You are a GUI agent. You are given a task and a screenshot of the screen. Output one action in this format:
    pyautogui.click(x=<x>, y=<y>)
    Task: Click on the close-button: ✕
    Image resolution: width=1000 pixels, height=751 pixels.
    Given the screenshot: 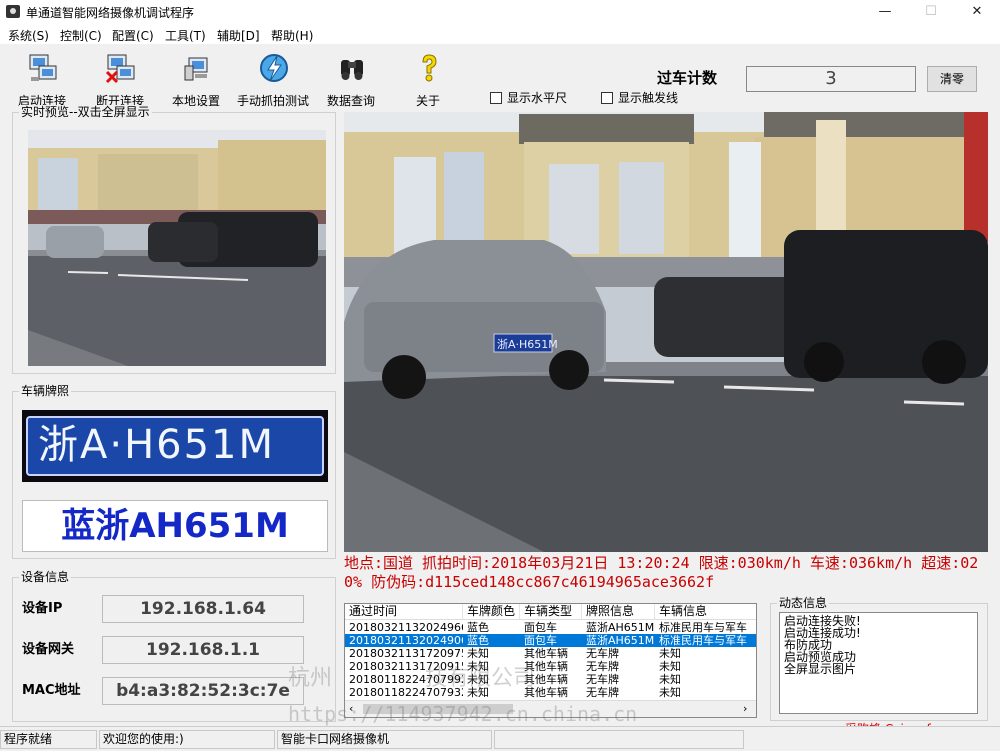 What is the action you would take?
    pyautogui.click(x=977, y=12)
    